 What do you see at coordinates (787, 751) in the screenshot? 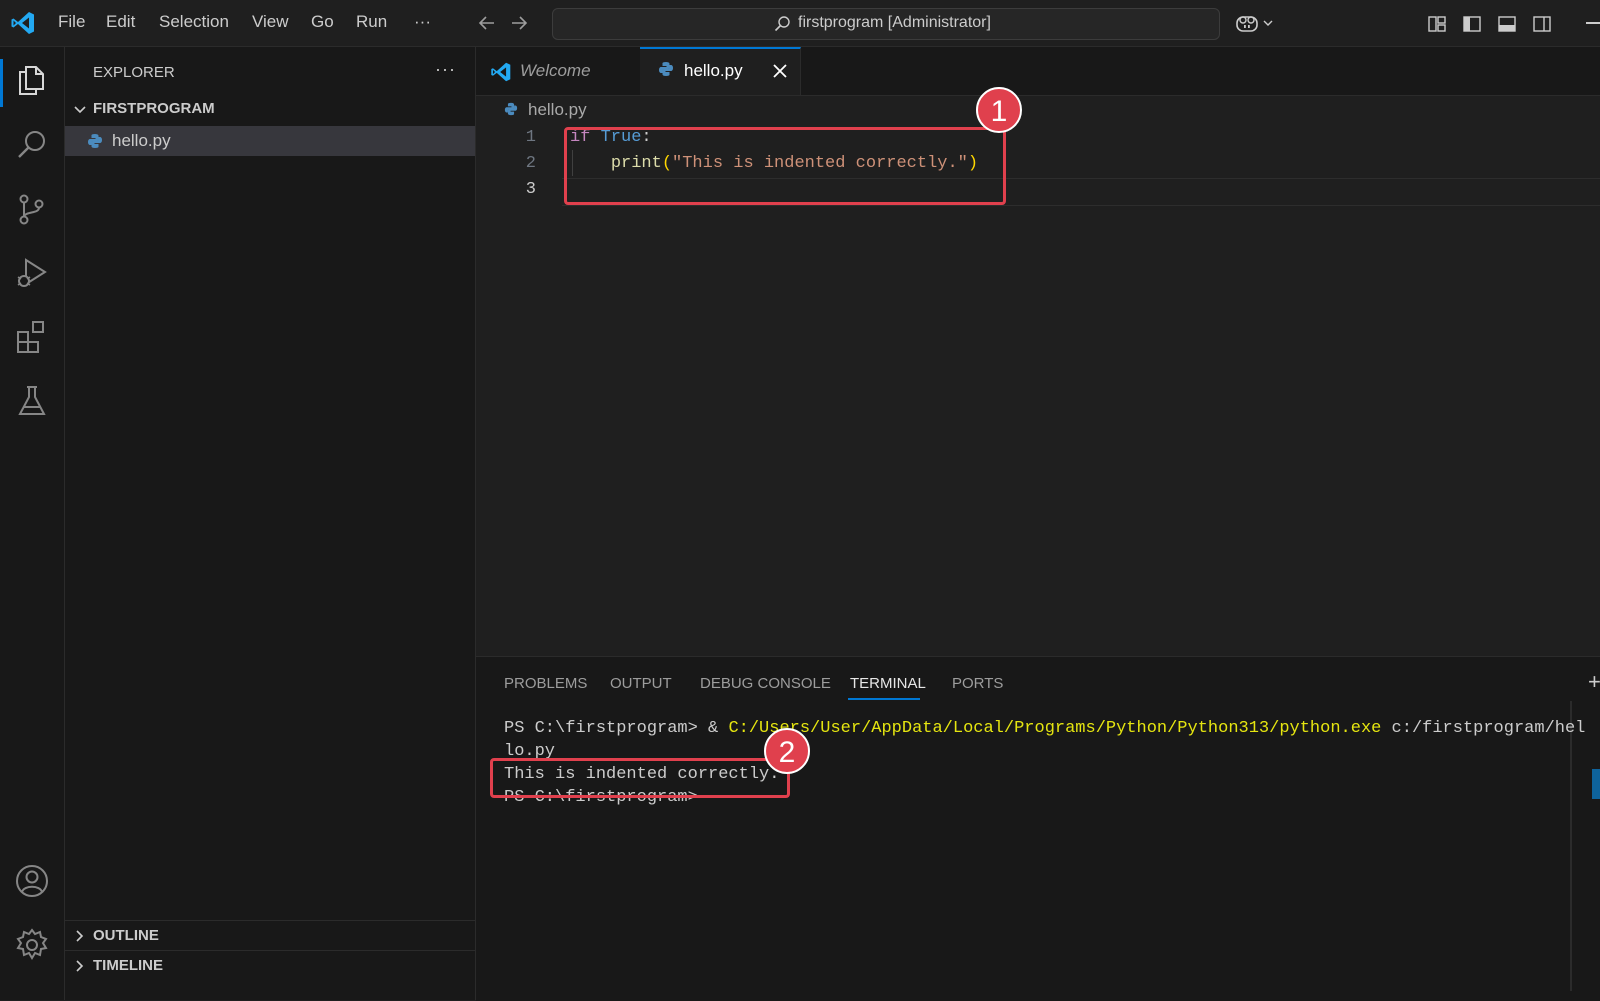
I see `annotation-badge-2: 2` at bounding box center [787, 751].